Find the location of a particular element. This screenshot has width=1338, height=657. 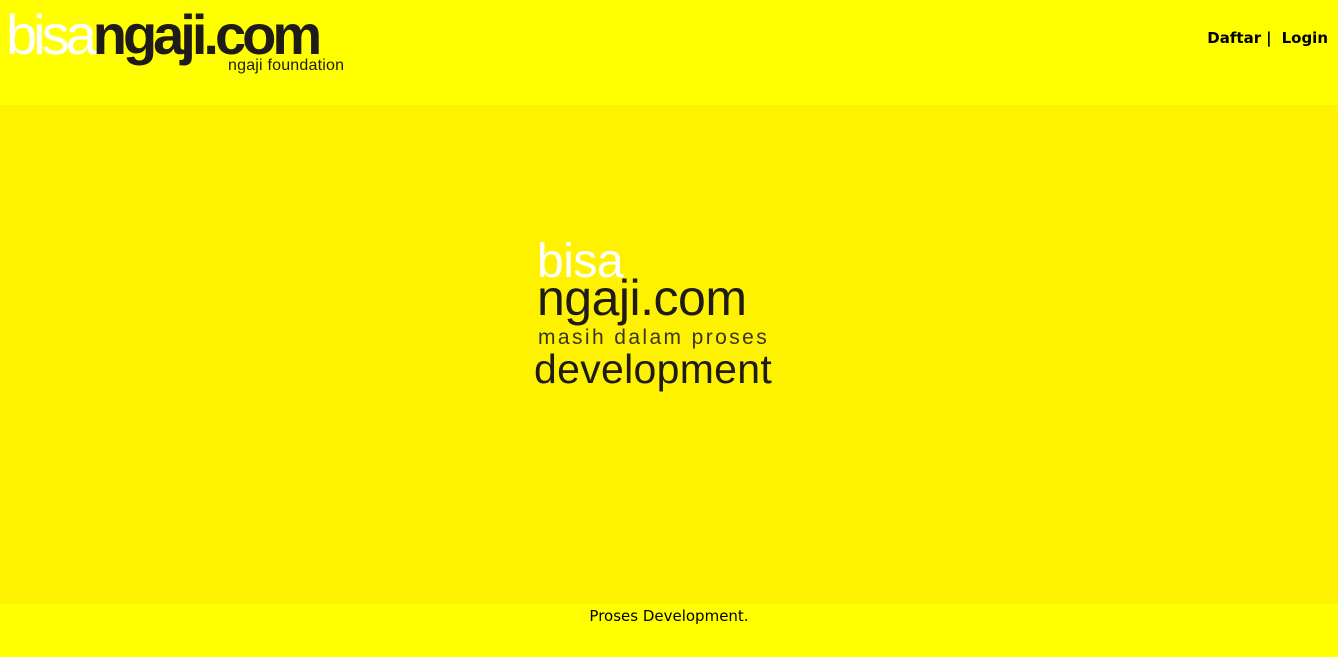

login-link: Login is located at coordinates (1305, 38).